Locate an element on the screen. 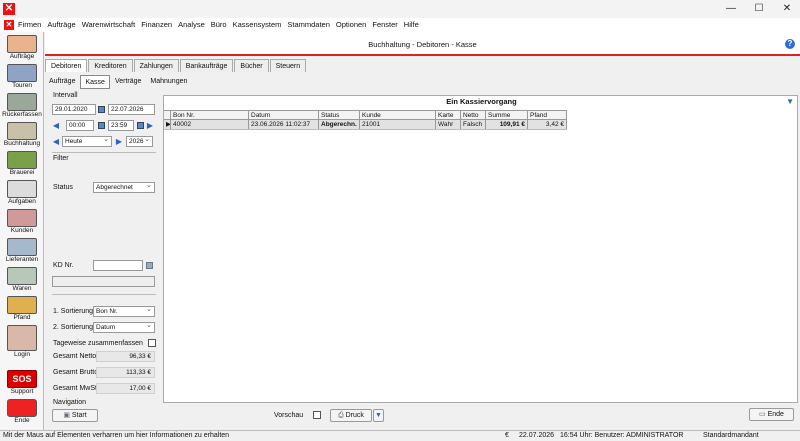 This screenshot has height=441, width=800. gesamt-mwst-label: Gesamt MwSt. is located at coordinates (76, 388).